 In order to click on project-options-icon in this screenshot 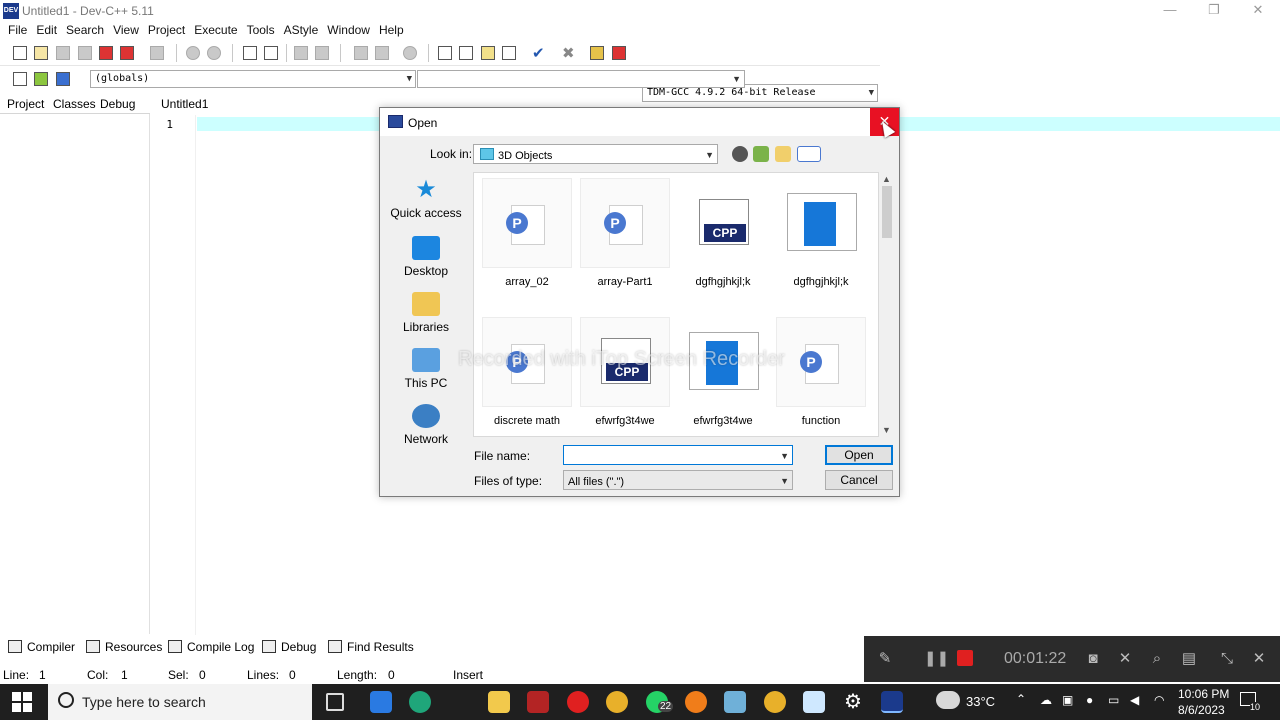, I will do `click(63, 79)`.